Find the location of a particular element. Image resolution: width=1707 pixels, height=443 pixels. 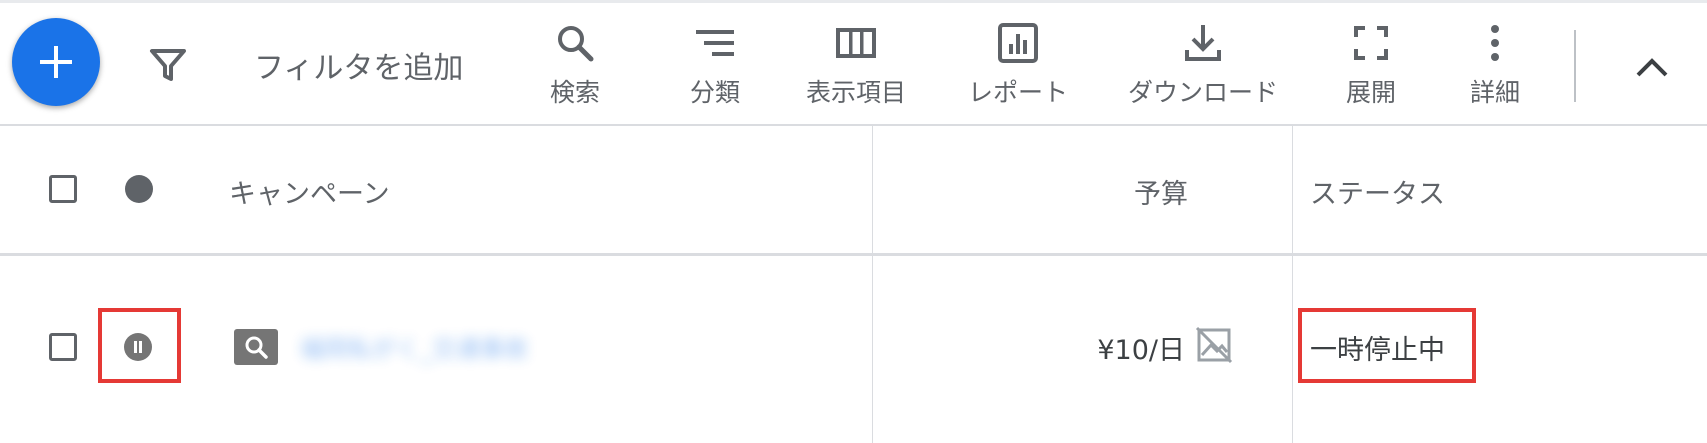

search-campaign-icon is located at coordinates (256, 347).